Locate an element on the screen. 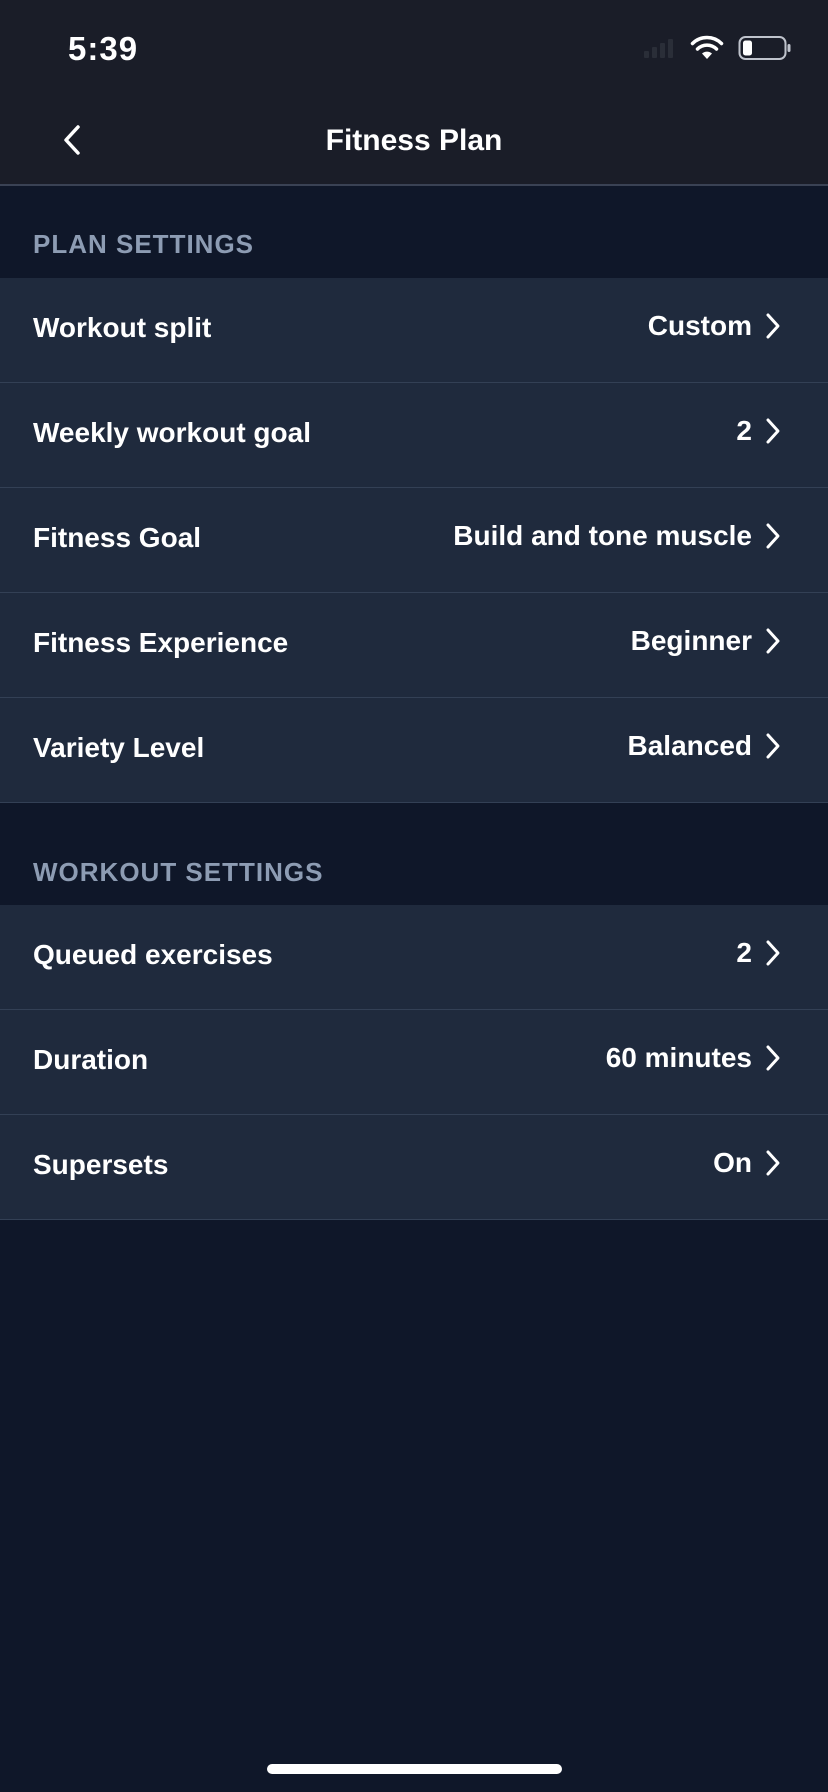 The image size is (828, 1792). row-value-group: Beginner is located at coordinates (707, 641).